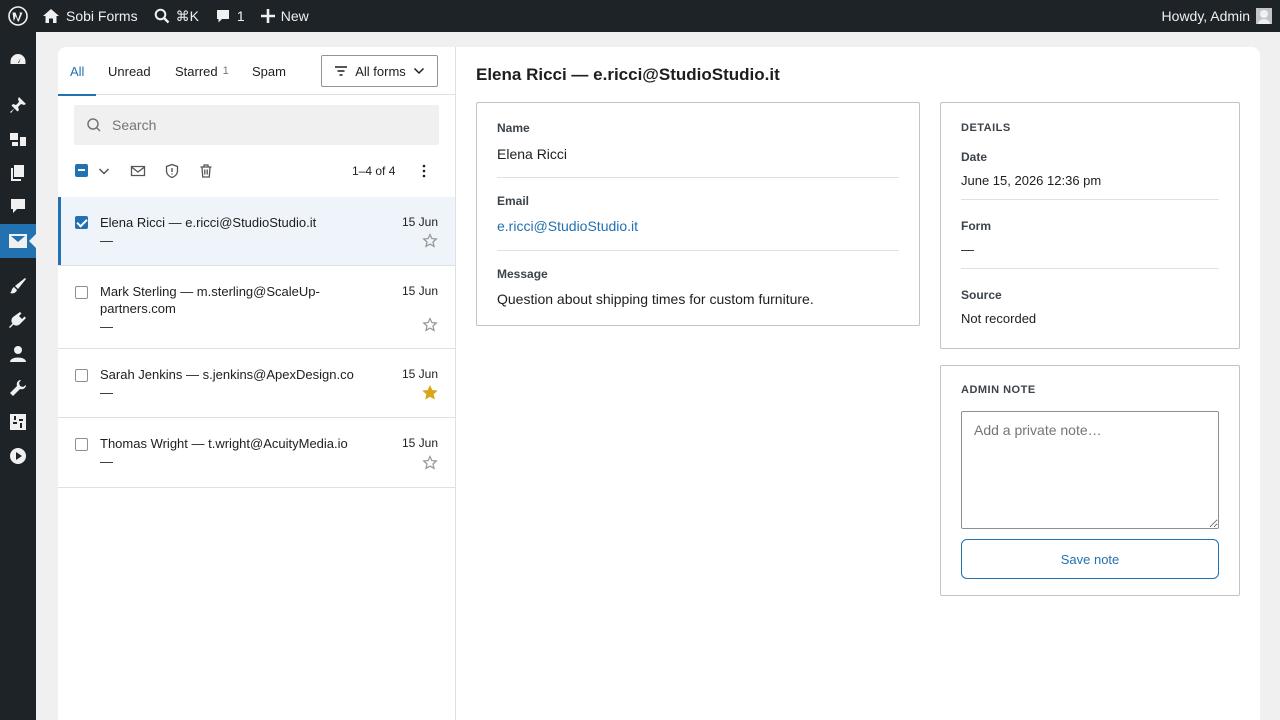 Image resolution: width=1280 pixels, height=720 pixels. What do you see at coordinates (18, 206) in the screenshot?
I see `comments-menu-icon` at bounding box center [18, 206].